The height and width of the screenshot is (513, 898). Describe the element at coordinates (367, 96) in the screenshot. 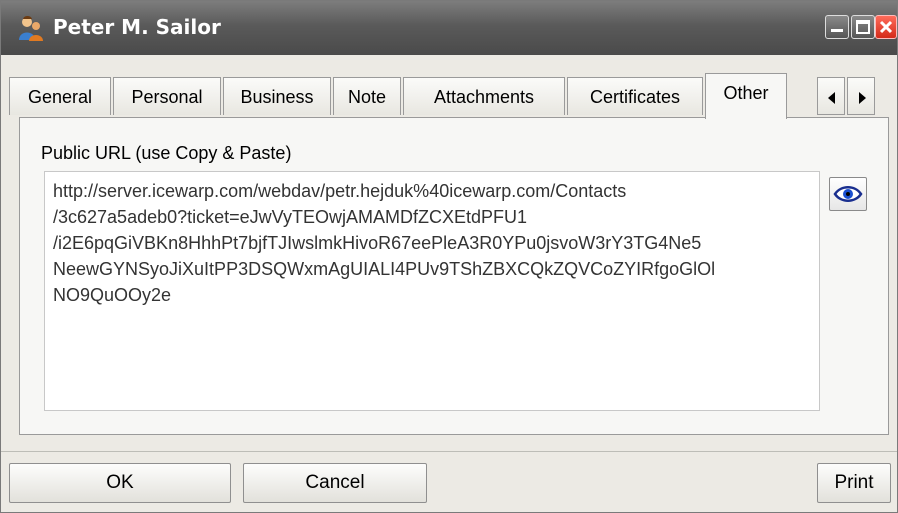

I see `tab-note: Note` at that location.